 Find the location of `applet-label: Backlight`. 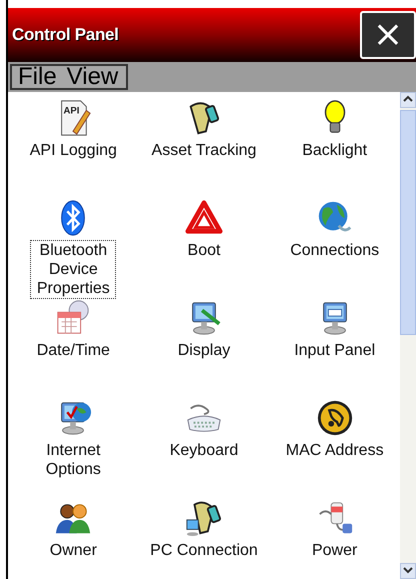

applet-label: Backlight is located at coordinates (335, 150).